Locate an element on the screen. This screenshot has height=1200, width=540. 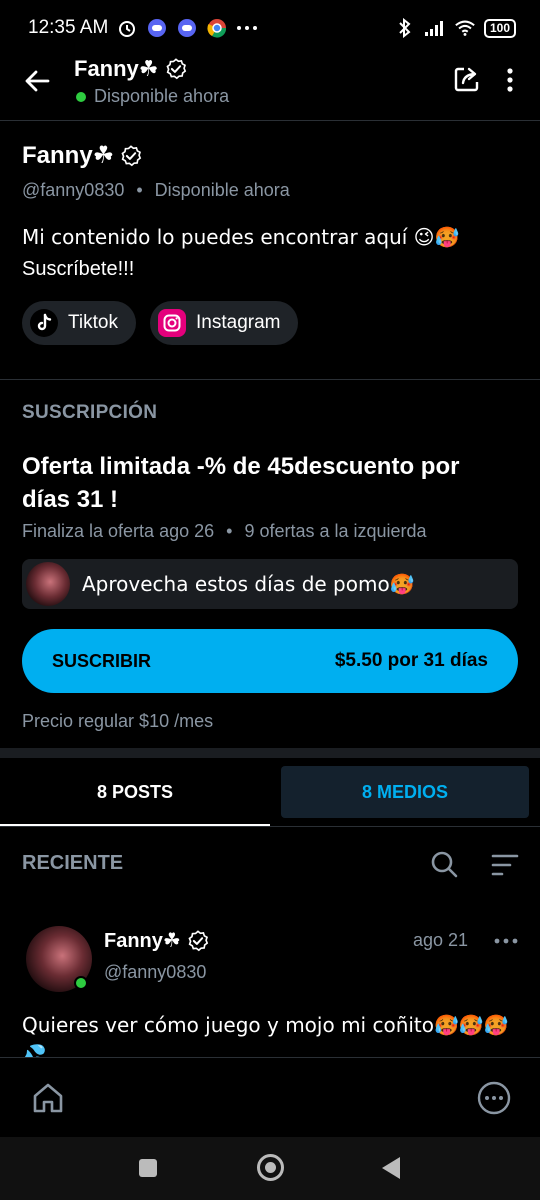
signal-icon is located at coordinates (435, 28).